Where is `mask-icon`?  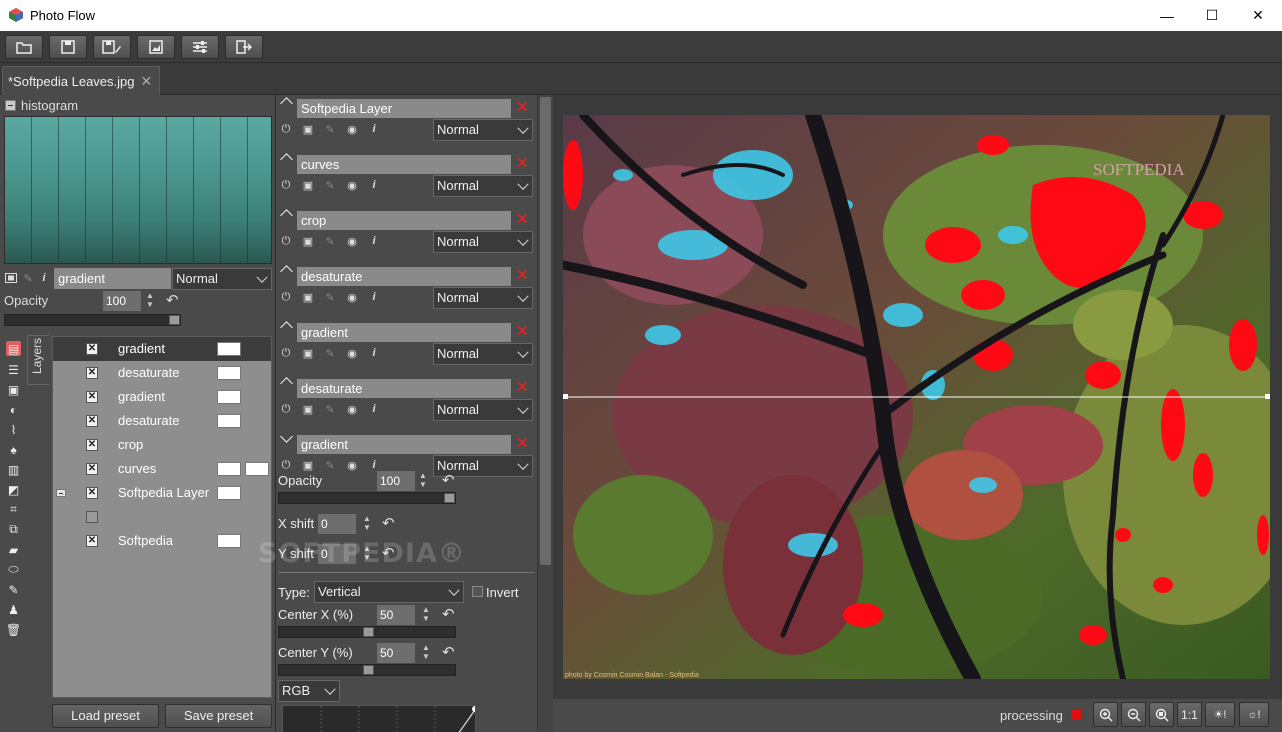
mask-icon is located at coordinates (11, 278).